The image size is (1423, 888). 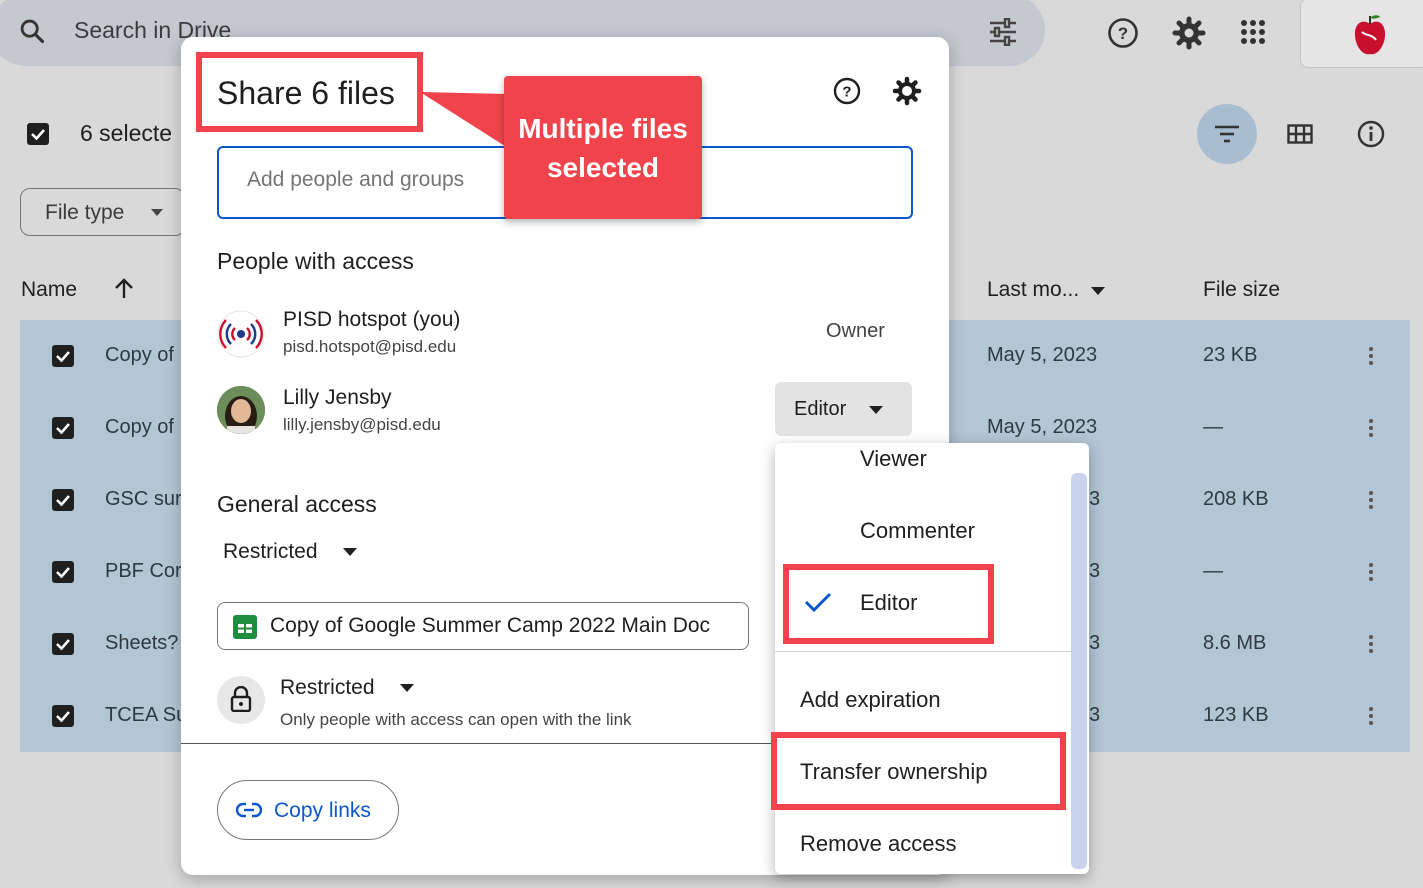 I want to click on row-size: 123 KB, so click(x=1236, y=715).